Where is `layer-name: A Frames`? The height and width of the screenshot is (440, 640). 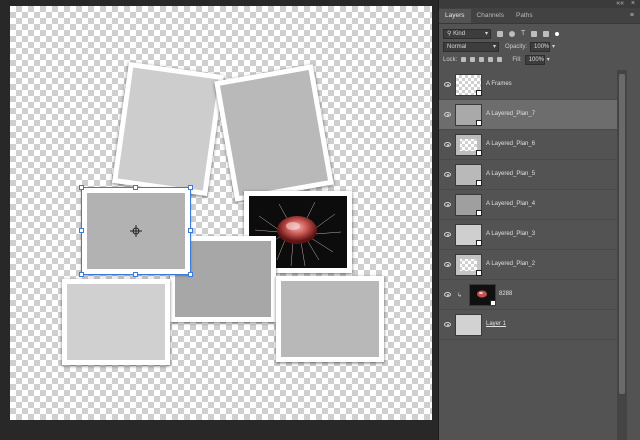 layer-name: A Frames is located at coordinates (499, 84).